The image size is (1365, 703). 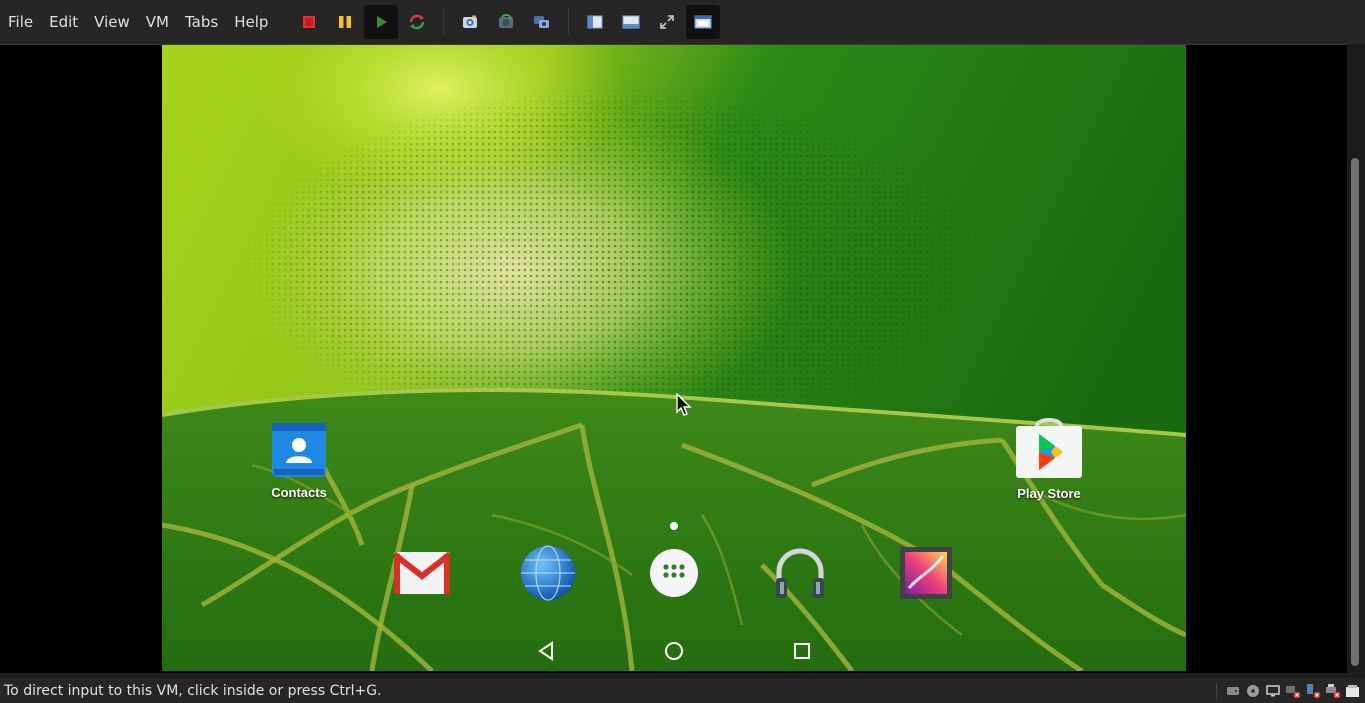 What do you see at coordinates (1216, 690) in the screenshot?
I see `status-separator` at bounding box center [1216, 690].